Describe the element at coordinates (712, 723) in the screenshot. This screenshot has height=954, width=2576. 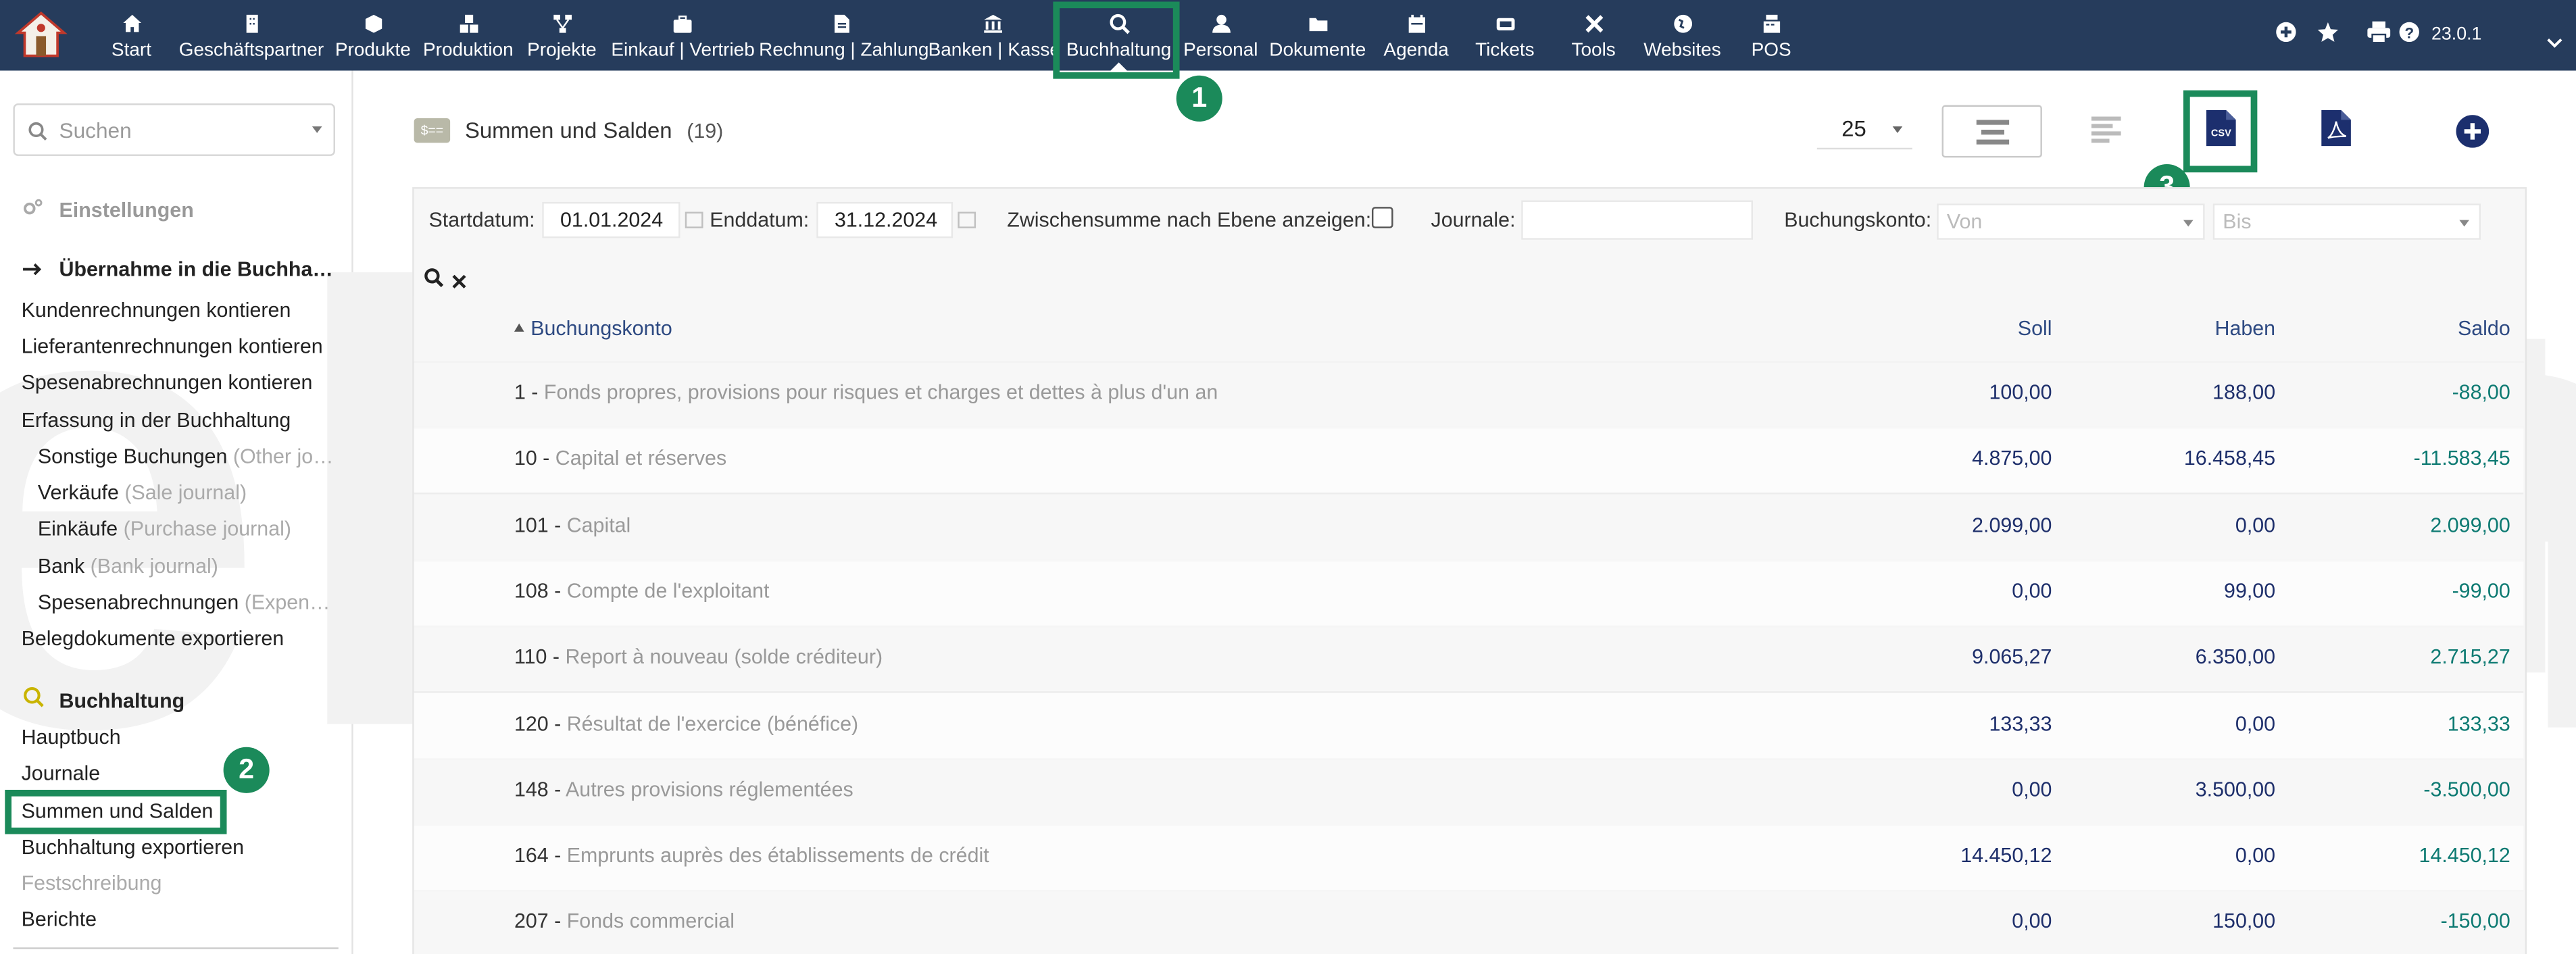
I see `account-name: Résultat de l'exercice (bénéfice)` at that location.